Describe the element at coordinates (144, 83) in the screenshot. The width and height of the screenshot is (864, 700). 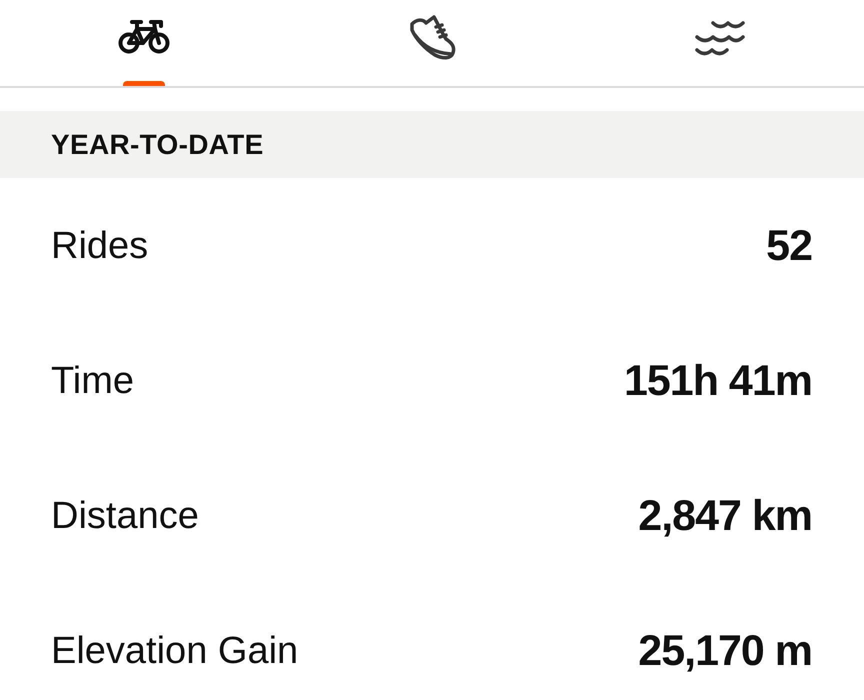
I see `selected-tab-indicator` at that location.